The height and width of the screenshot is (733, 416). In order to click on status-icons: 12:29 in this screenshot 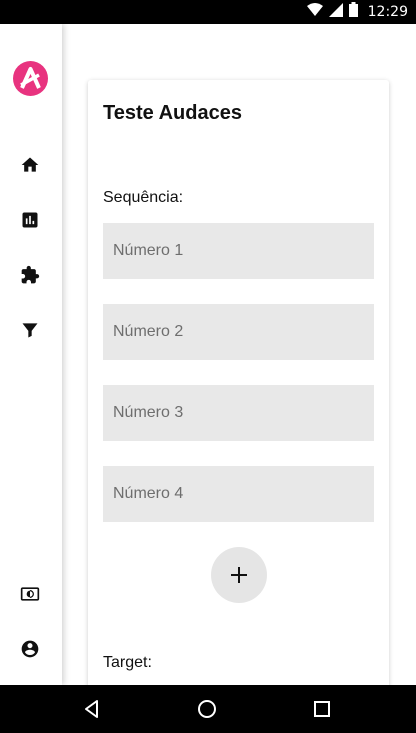, I will do `click(357, 12)`.